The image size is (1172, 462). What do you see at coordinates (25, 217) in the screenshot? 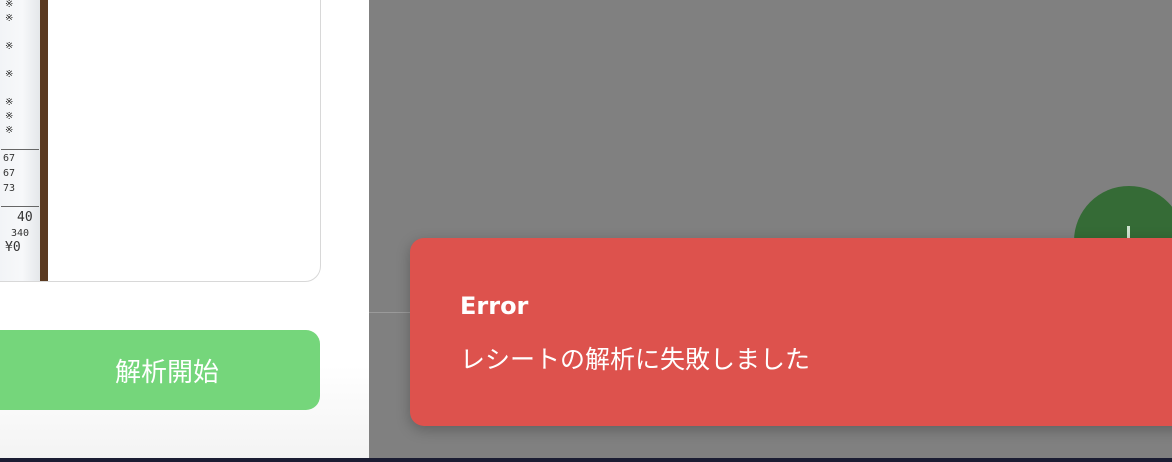
I see `receipt-line: 40` at bounding box center [25, 217].